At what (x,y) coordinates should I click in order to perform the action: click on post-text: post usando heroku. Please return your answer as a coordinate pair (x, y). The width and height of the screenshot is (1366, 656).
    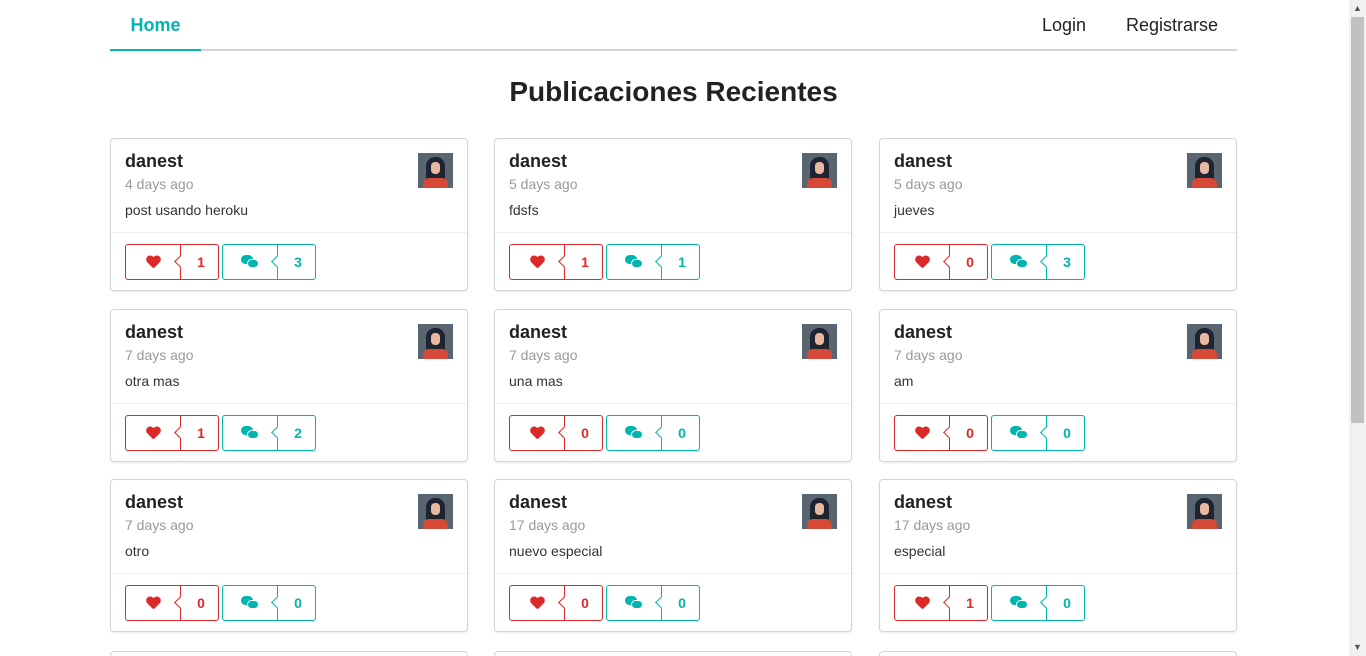
    Looking at the image, I should click on (186, 210).